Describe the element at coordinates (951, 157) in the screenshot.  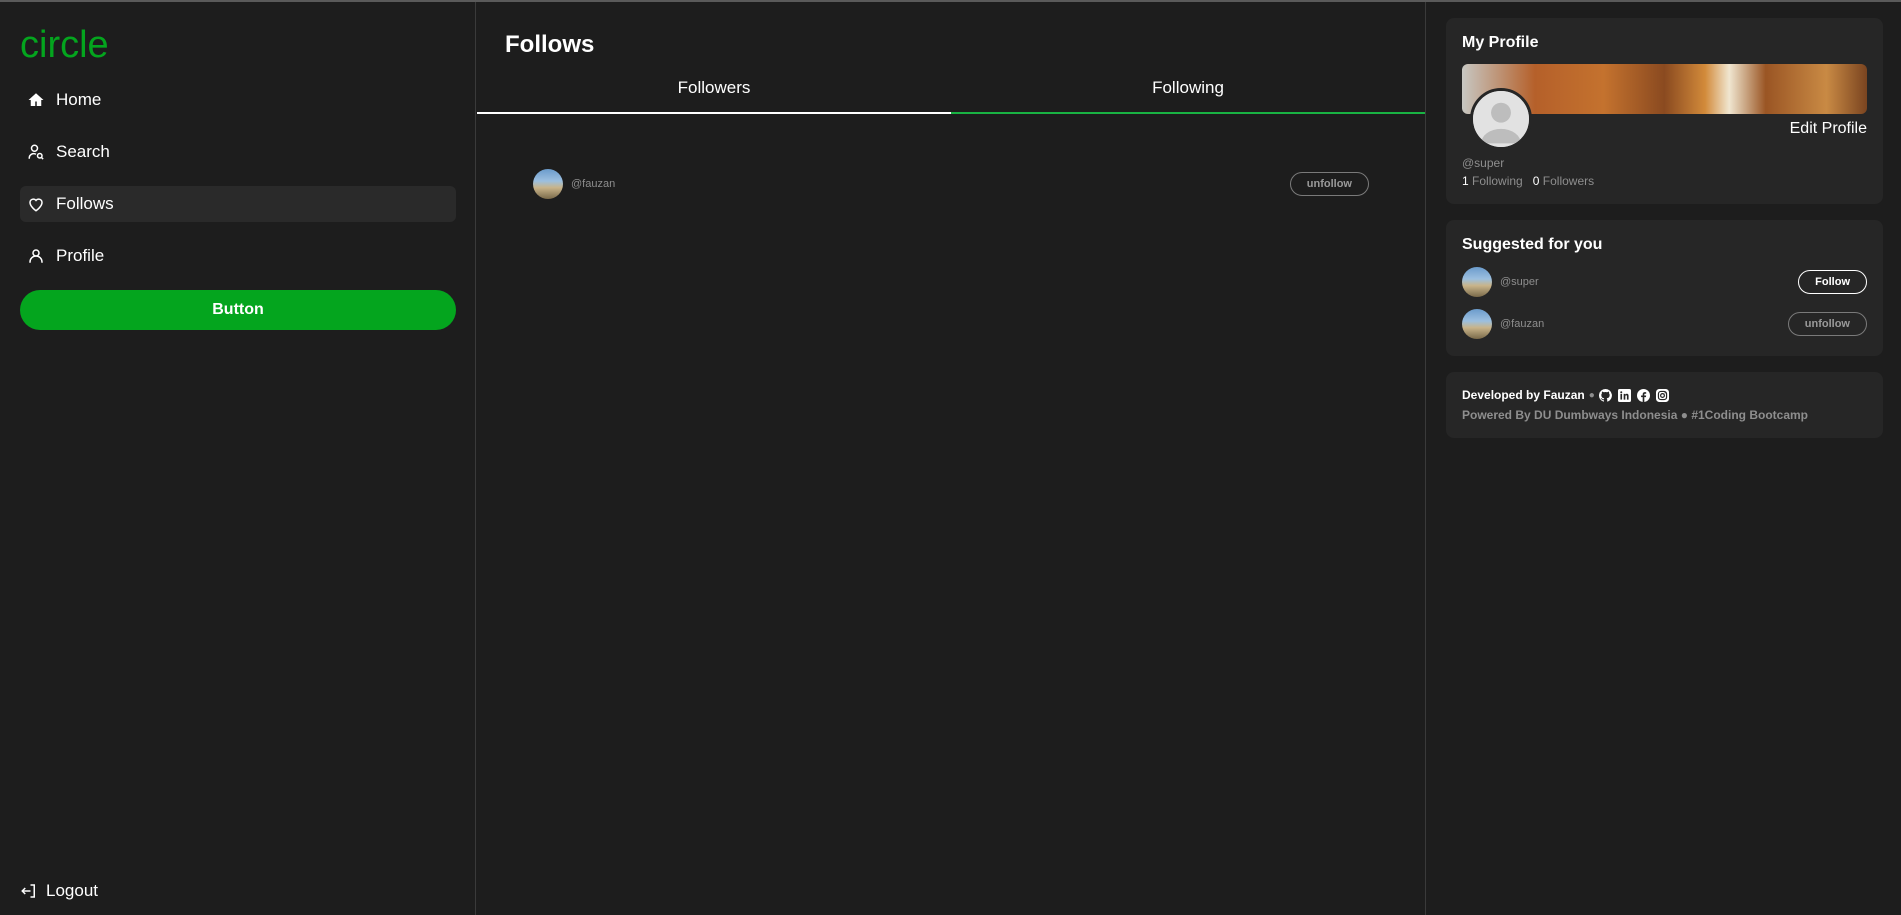
I see `follow-list: @fauzan unfollow` at that location.